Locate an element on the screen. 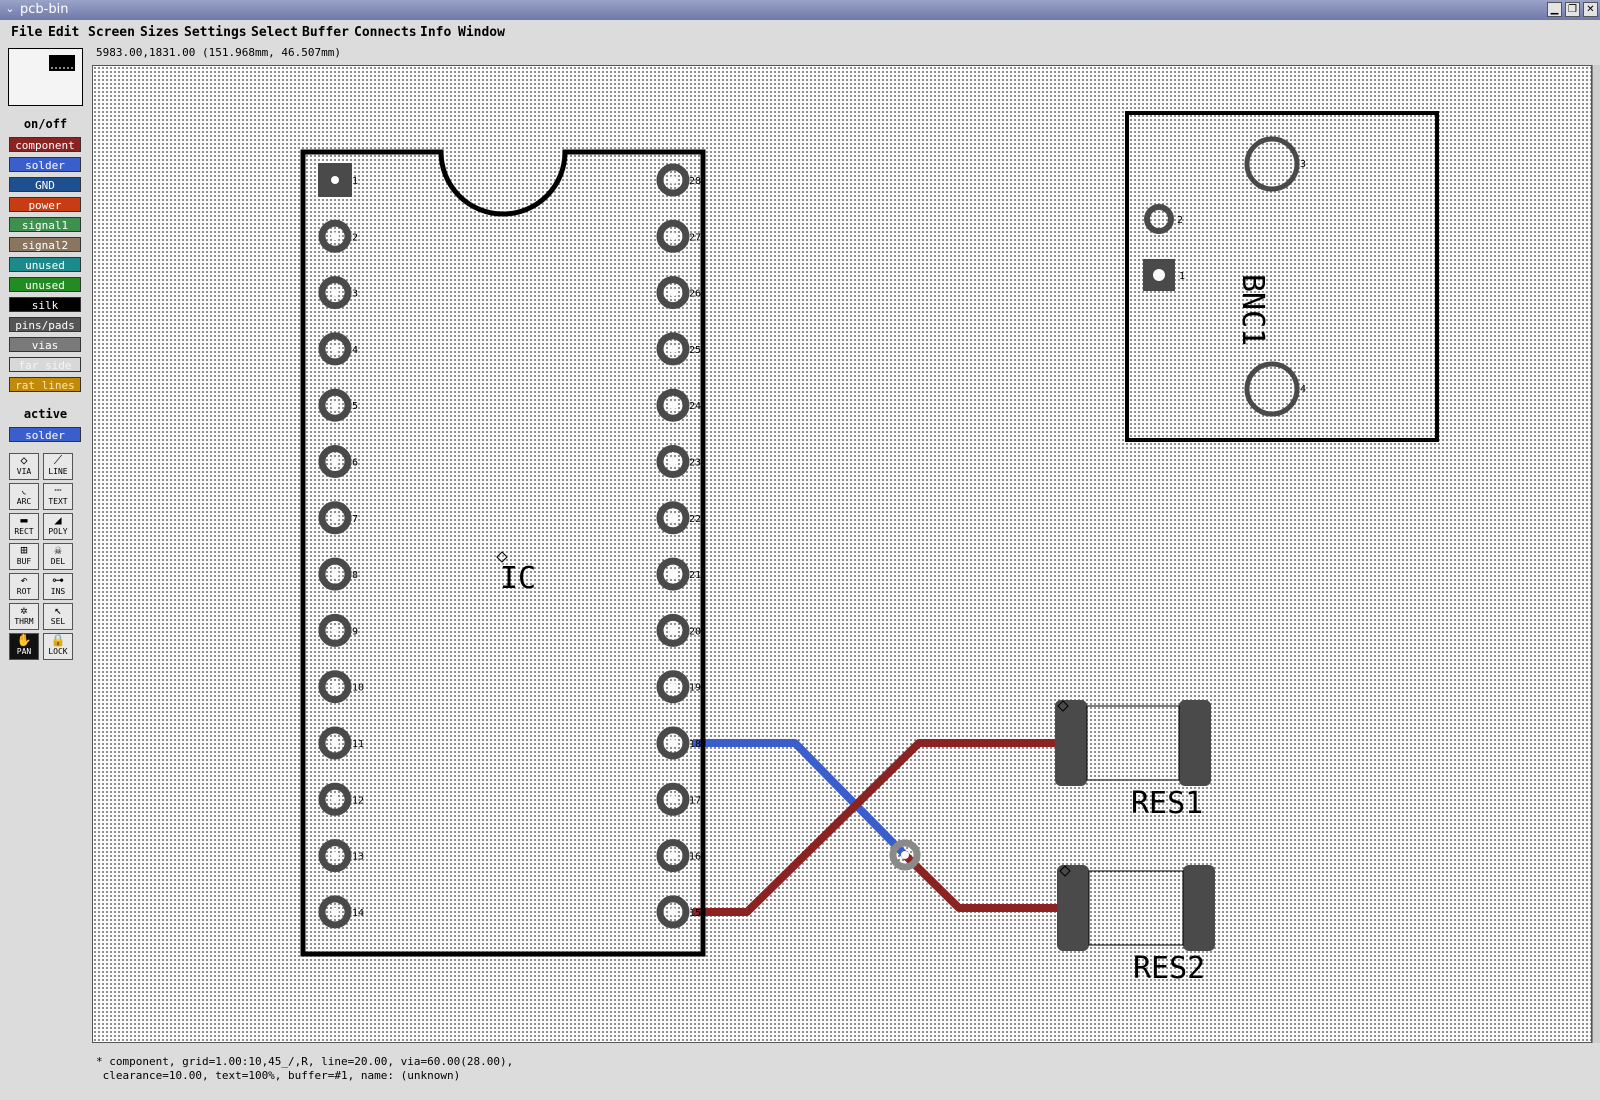 The image size is (1600, 1100). line-icon: ⟋ is located at coordinates (58, 460).